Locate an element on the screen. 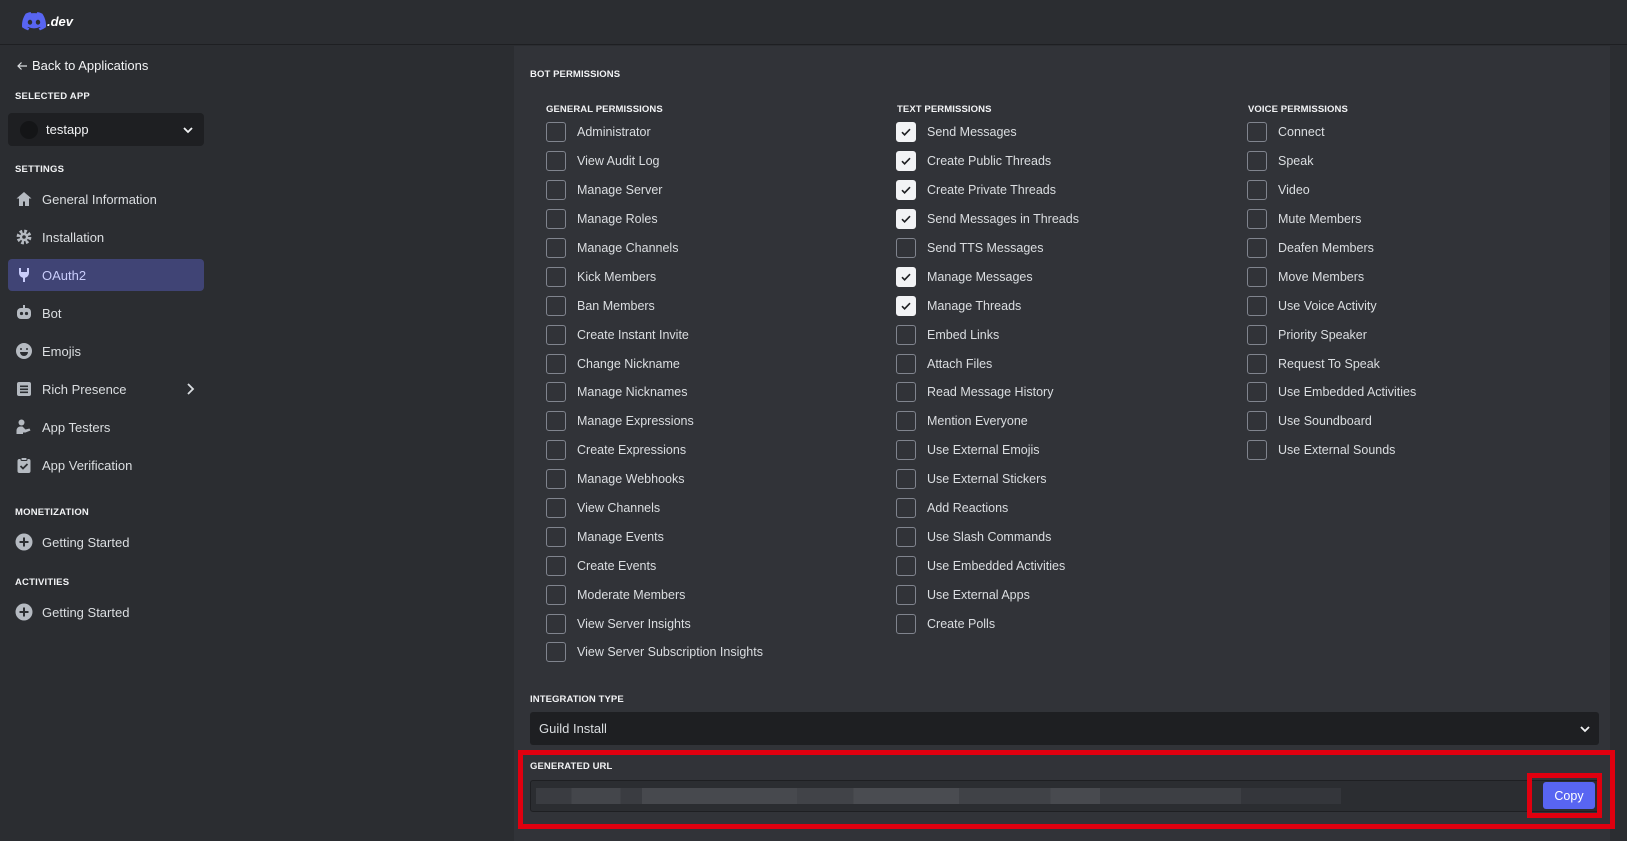  permission-row: Speak is located at coordinates (1331, 161).